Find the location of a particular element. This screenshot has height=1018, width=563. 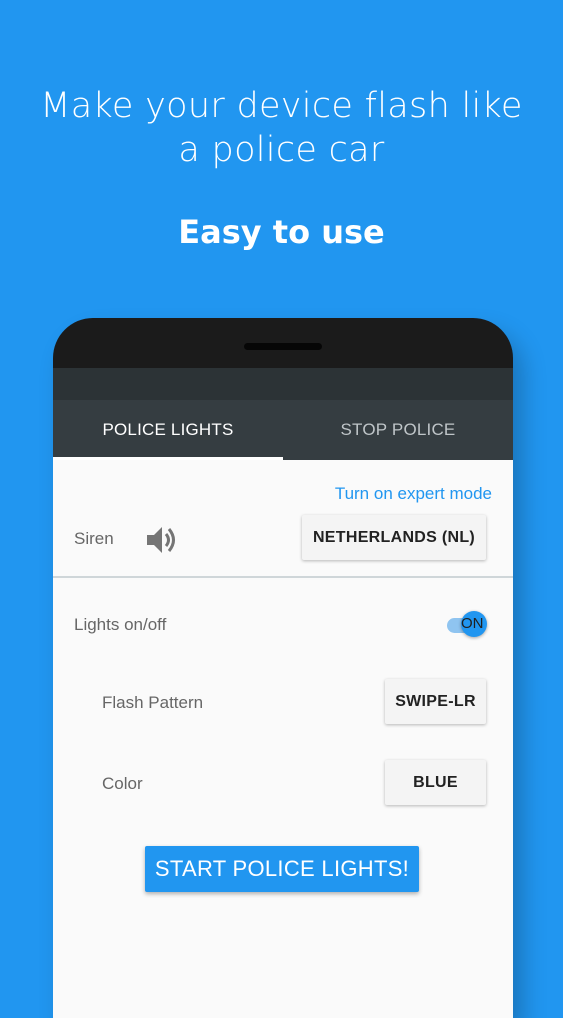

siren-label: Siren is located at coordinates (94, 538).